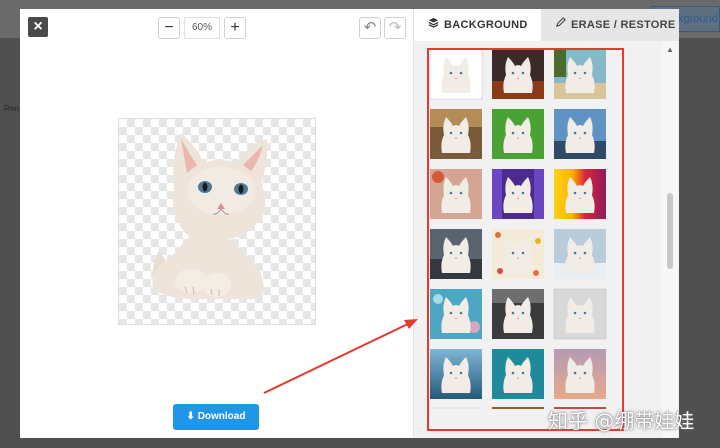 The image size is (720, 448). What do you see at coordinates (560, 25) in the screenshot?
I see `pencil-icon` at bounding box center [560, 25].